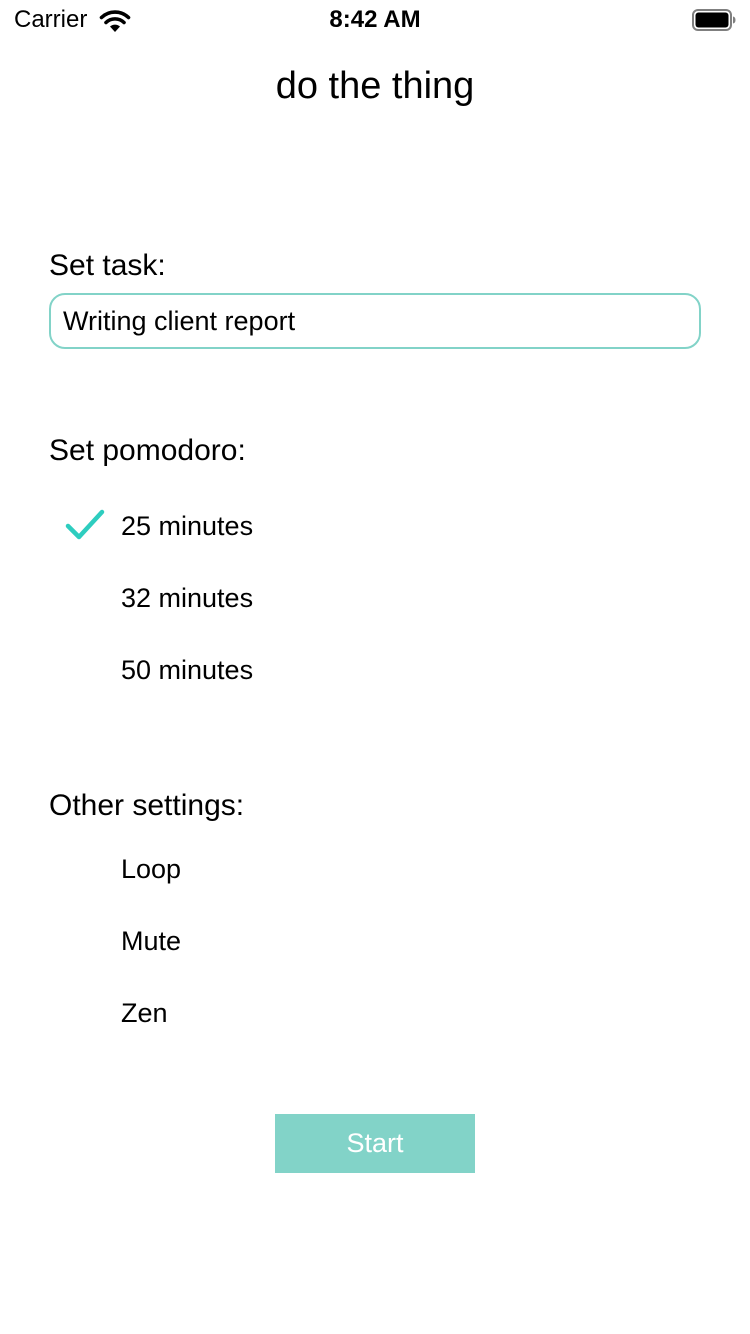 The width and height of the screenshot is (750, 1334). Describe the element at coordinates (147, 450) in the screenshot. I see `pomodoro-section-label: Set pomodoro:` at that location.